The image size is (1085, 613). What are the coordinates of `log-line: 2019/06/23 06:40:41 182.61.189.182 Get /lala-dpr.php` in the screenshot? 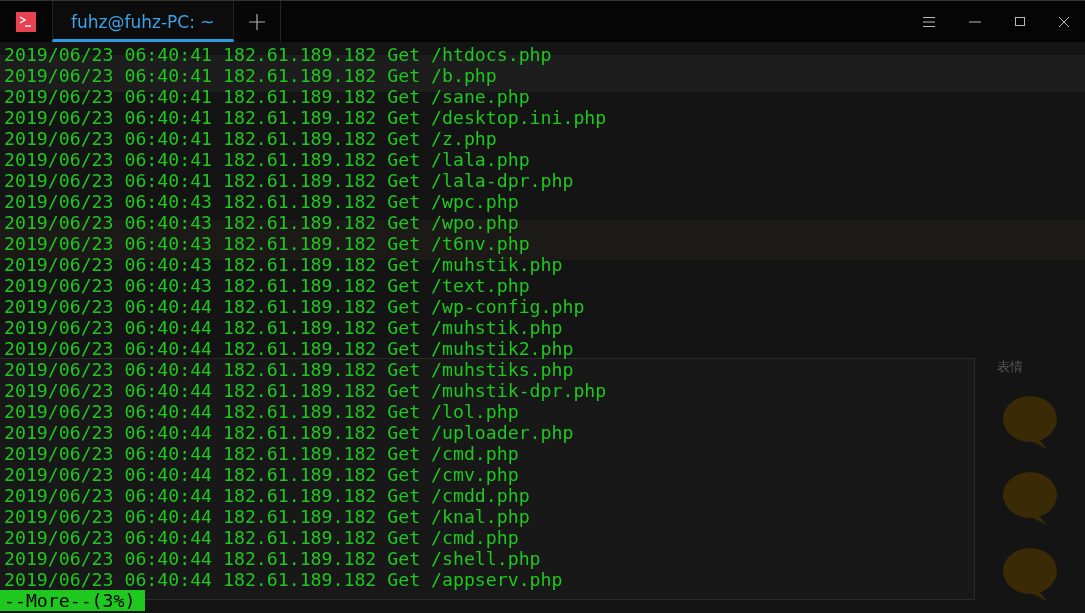 It's located at (289, 180).